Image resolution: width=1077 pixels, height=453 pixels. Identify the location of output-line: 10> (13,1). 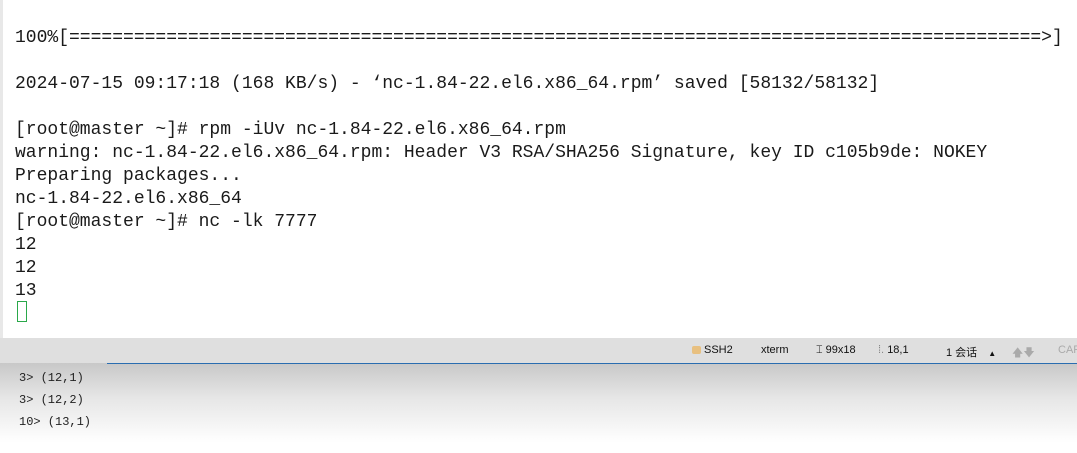
(55, 422).